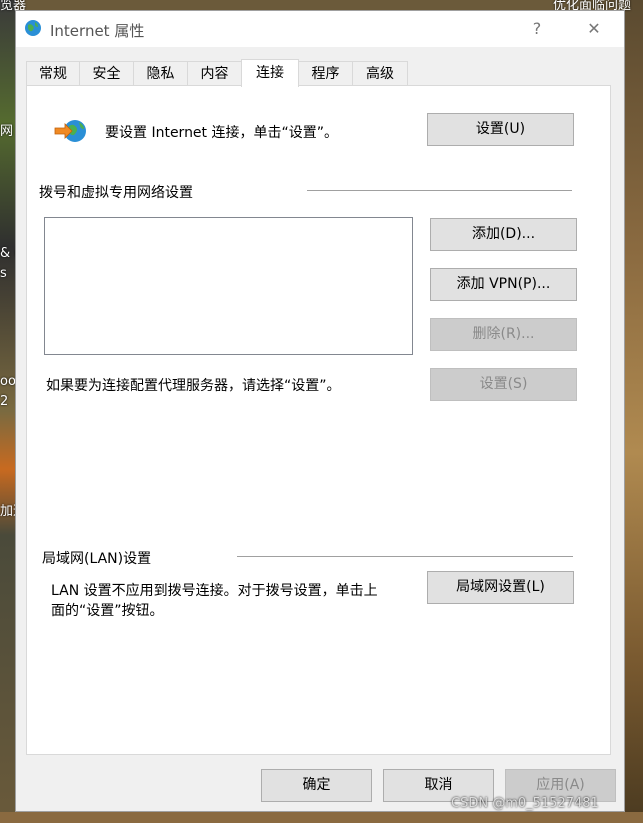  I want to click on watermark-text: CSDN @m0_51527481, so click(525, 803).